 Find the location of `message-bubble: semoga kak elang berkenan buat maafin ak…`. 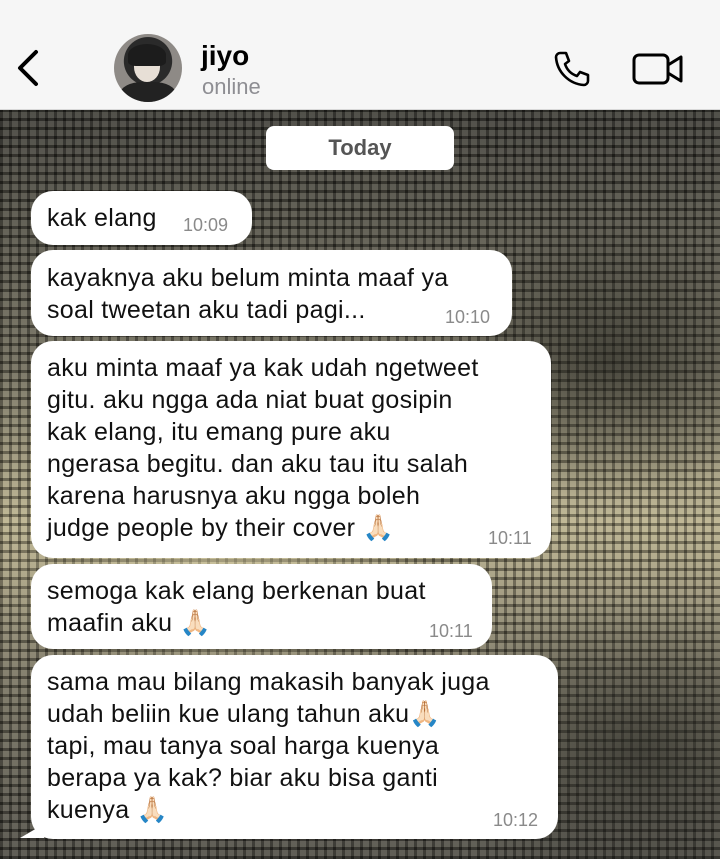

message-bubble: semoga kak elang berkenan buat maafin ak… is located at coordinates (261, 606).